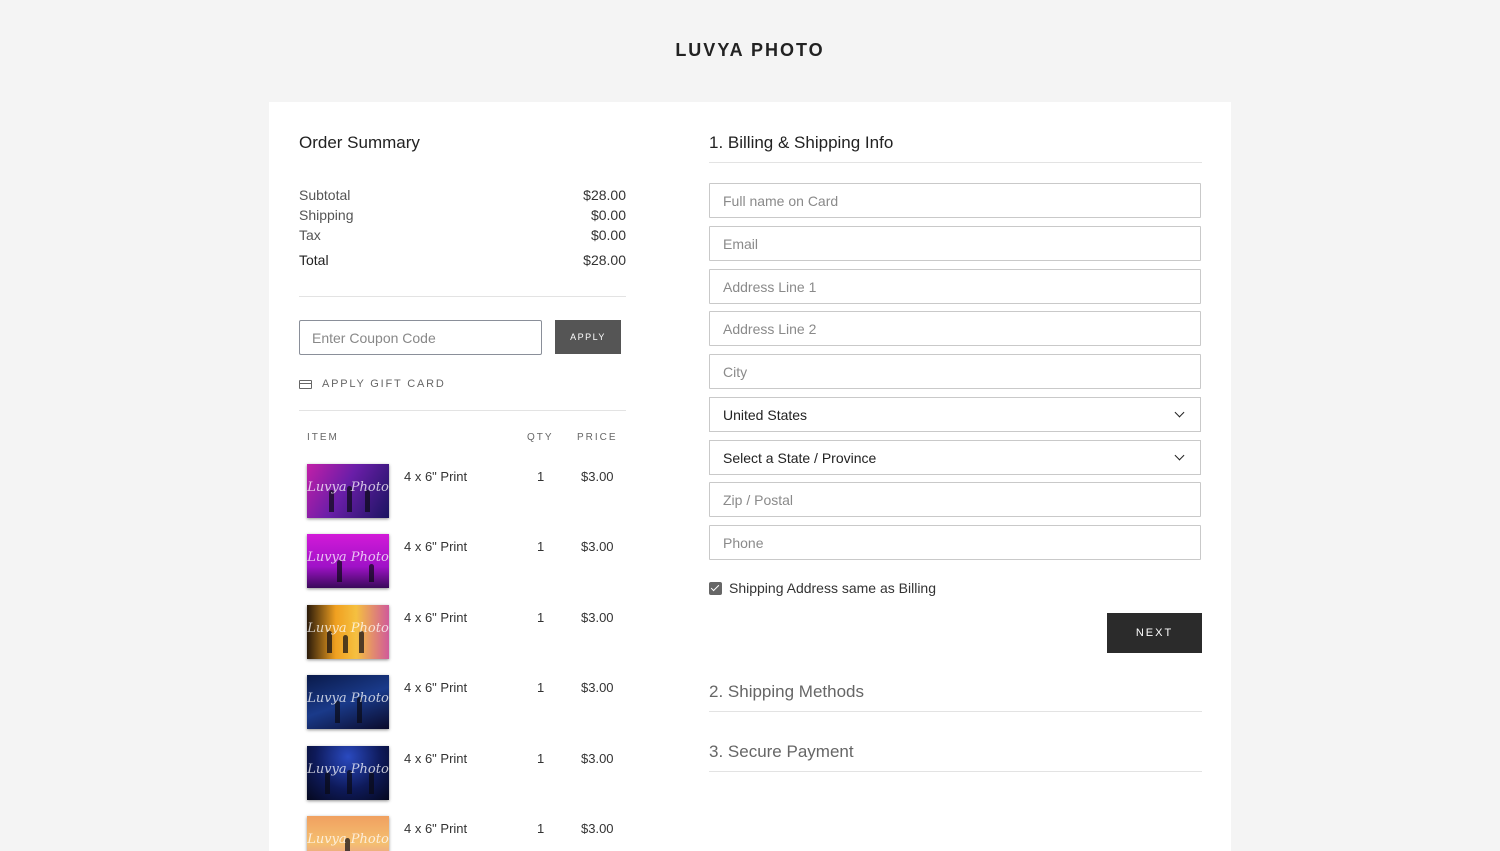 This screenshot has width=1500, height=851. What do you see at coordinates (462, 195) in the screenshot?
I see `summary-row-subtotal: Subtotal $28.00` at bounding box center [462, 195].